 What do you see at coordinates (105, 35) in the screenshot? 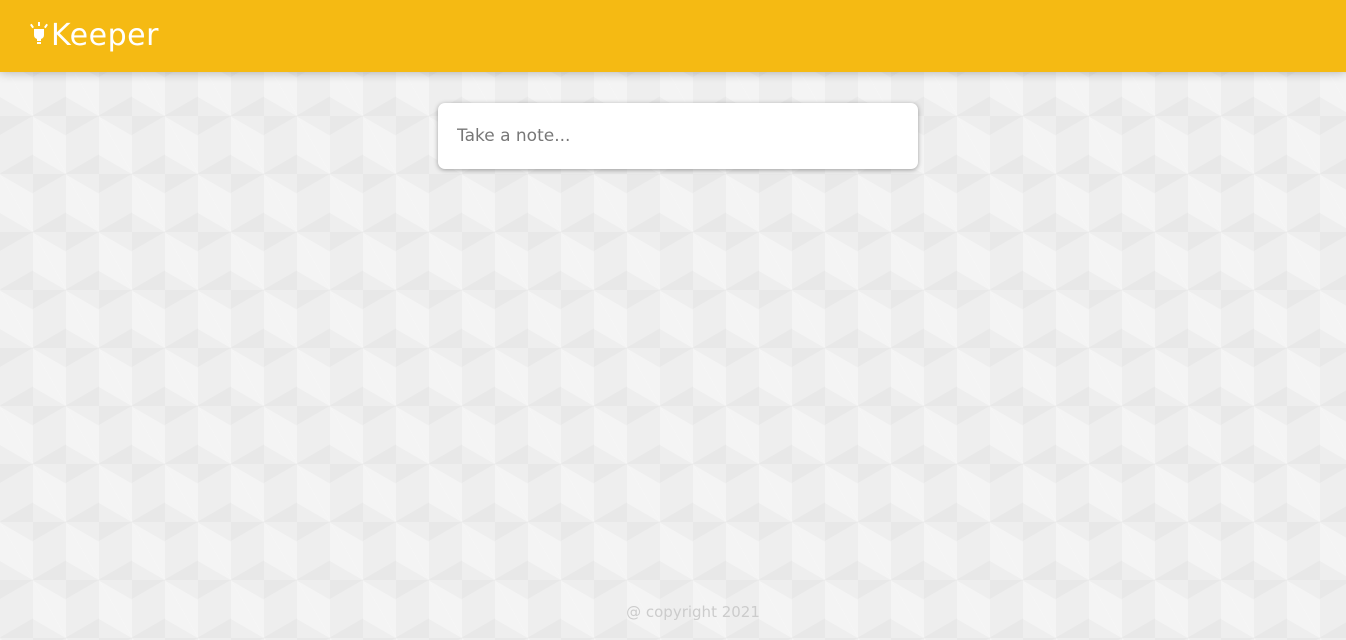
I see `brand-title: Keeper` at bounding box center [105, 35].